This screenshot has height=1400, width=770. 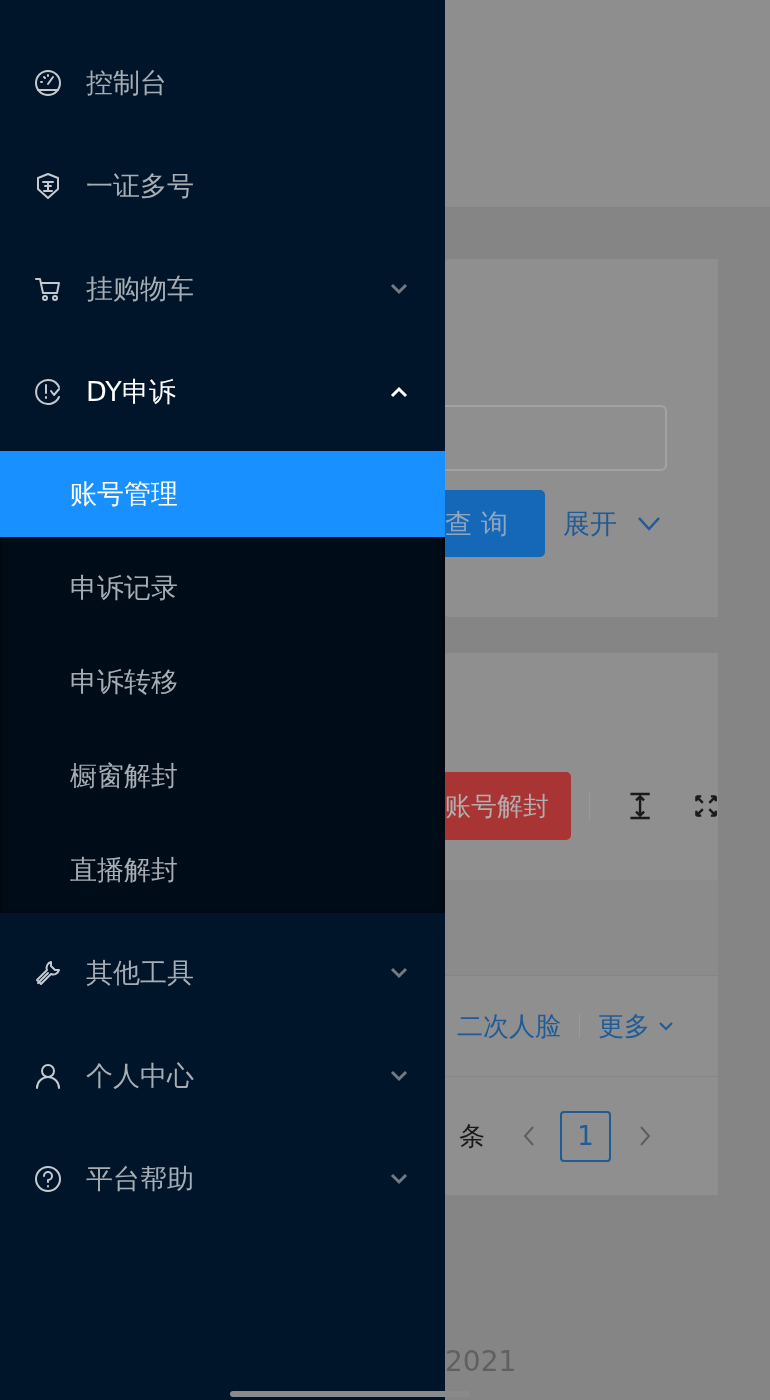 I want to click on menu-item: 挂购物车, so click(x=238, y=288).